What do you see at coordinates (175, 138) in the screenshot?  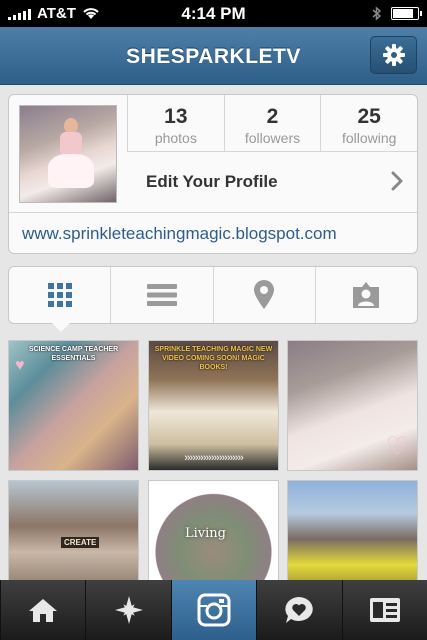 I see `stat-label: photos` at bounding box center [175, 138].